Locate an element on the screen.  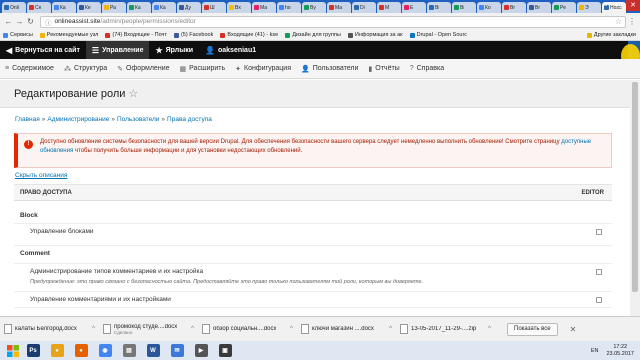
taskbar-app: W is located at coordinates (153, 350).